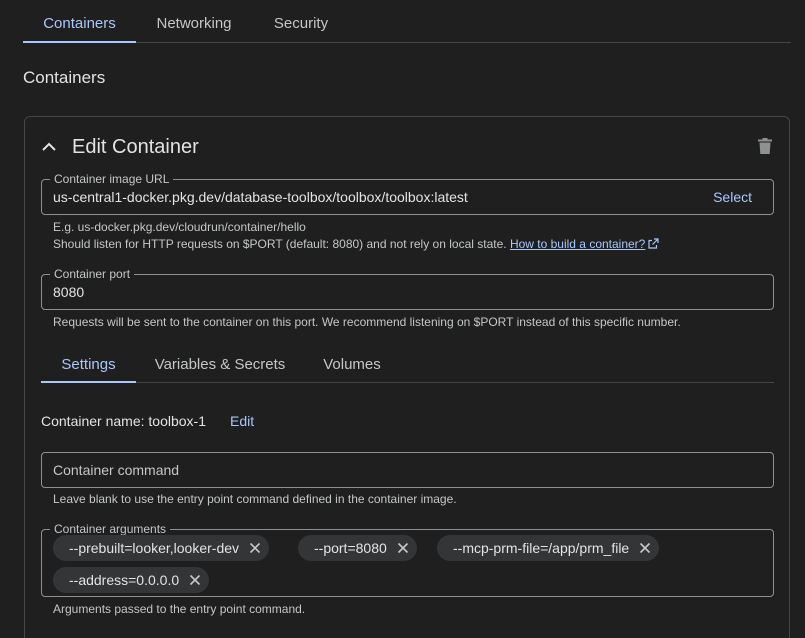 This screenshot has width=805, height=638. Describe the element at coordinates (123, 421) in the screenshot. I see `container-name-label: Container name: toolbox-1` at that location.